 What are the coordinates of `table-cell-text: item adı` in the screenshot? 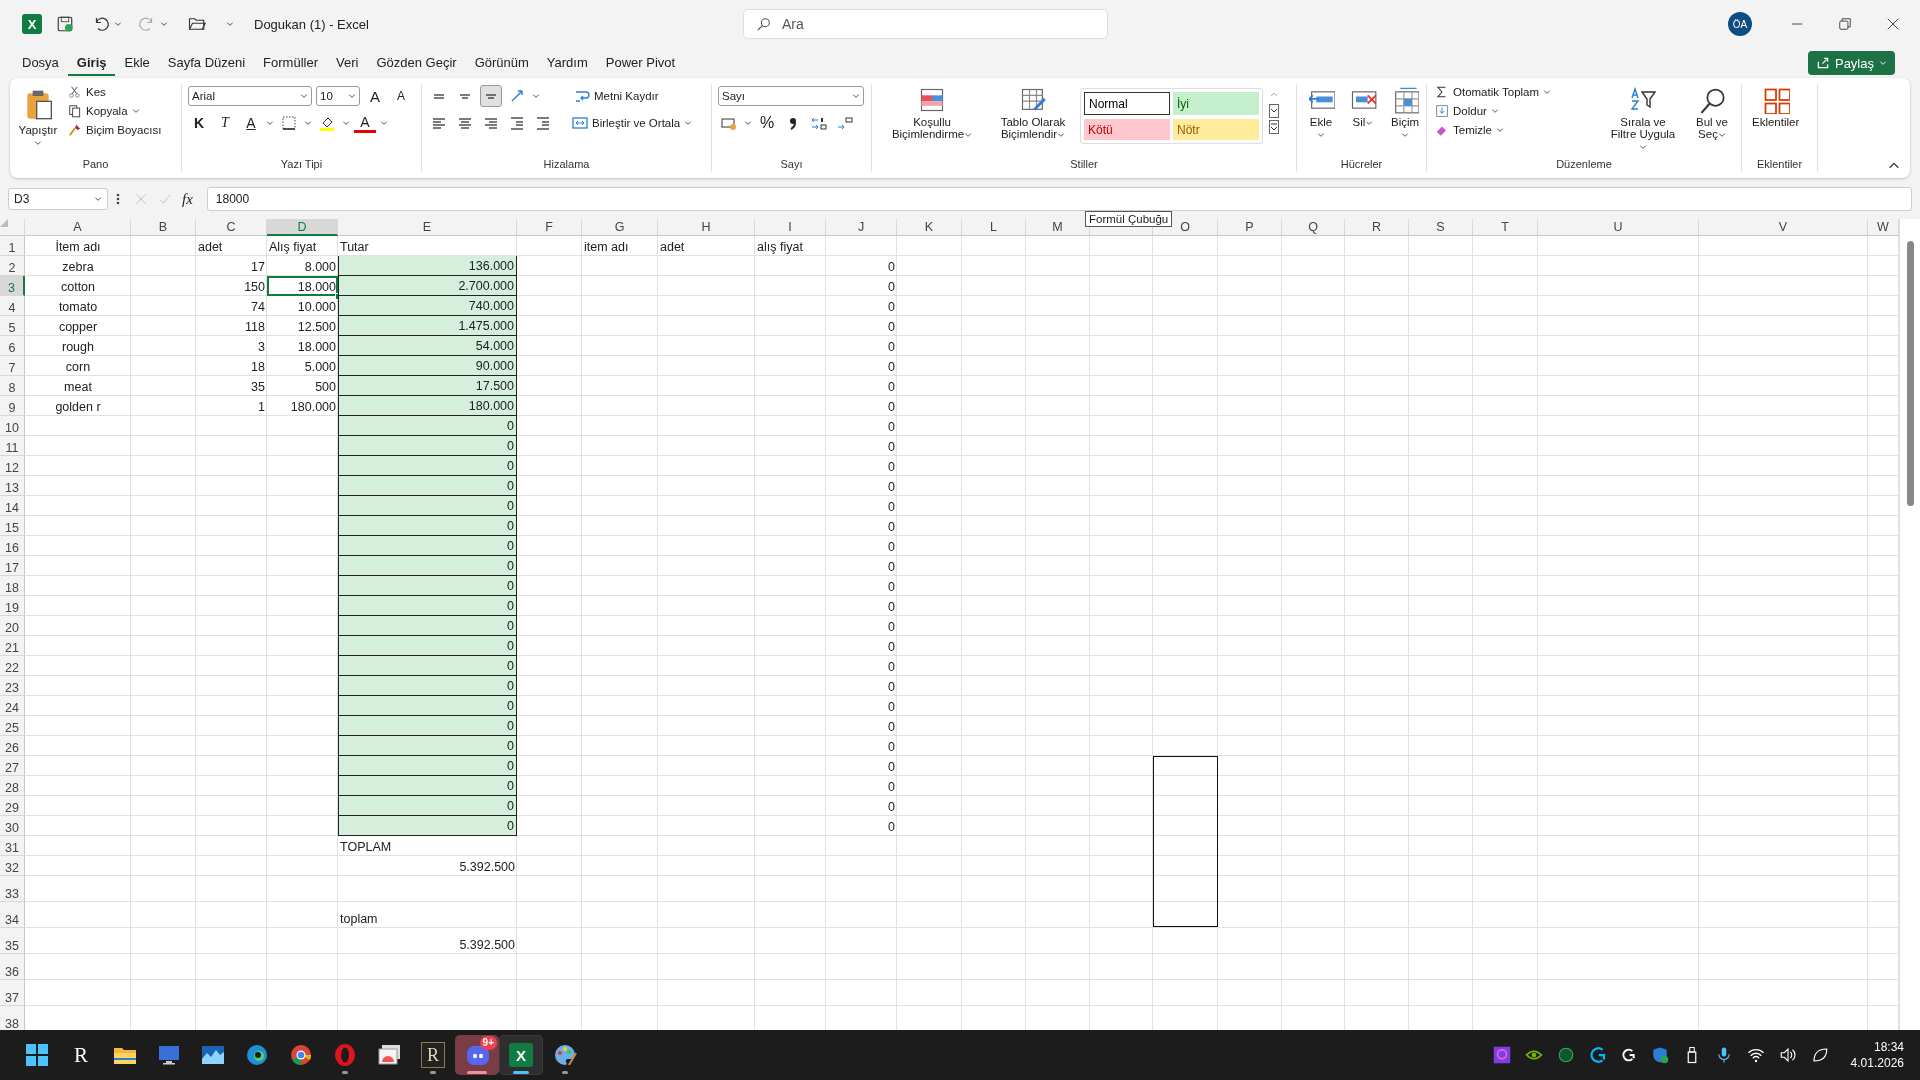 It's located at (606, 247).